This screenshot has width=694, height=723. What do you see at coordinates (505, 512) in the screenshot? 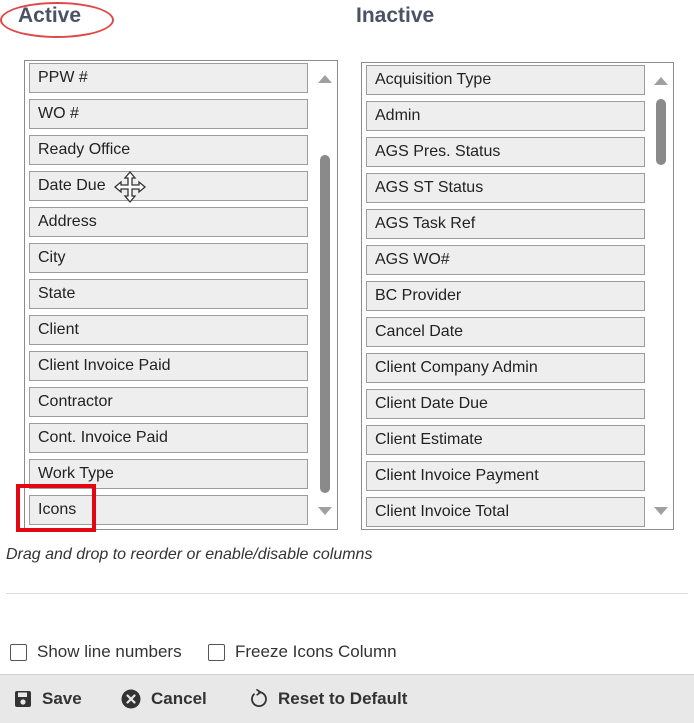
I see `column-item: Client Invoice Total` at bounding box center [505, 512].